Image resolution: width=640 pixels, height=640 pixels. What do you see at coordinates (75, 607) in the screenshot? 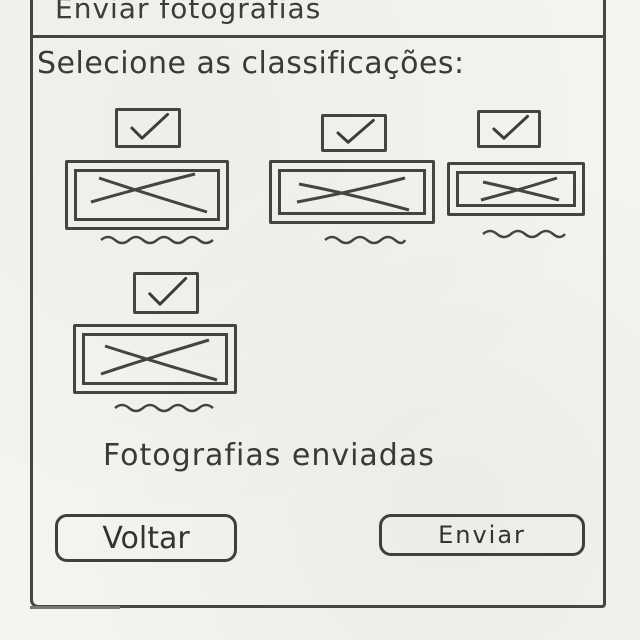
I see `sketch-stroke-decoration` at bounding box center [75, 607].